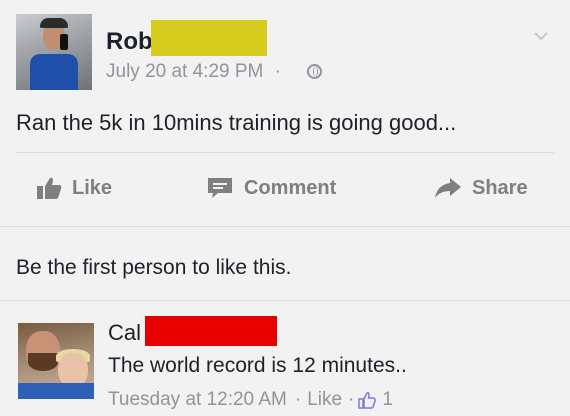 The width and height of the screenshot is (570, 416). I want to click on share-label: Share, so click(500, 187).